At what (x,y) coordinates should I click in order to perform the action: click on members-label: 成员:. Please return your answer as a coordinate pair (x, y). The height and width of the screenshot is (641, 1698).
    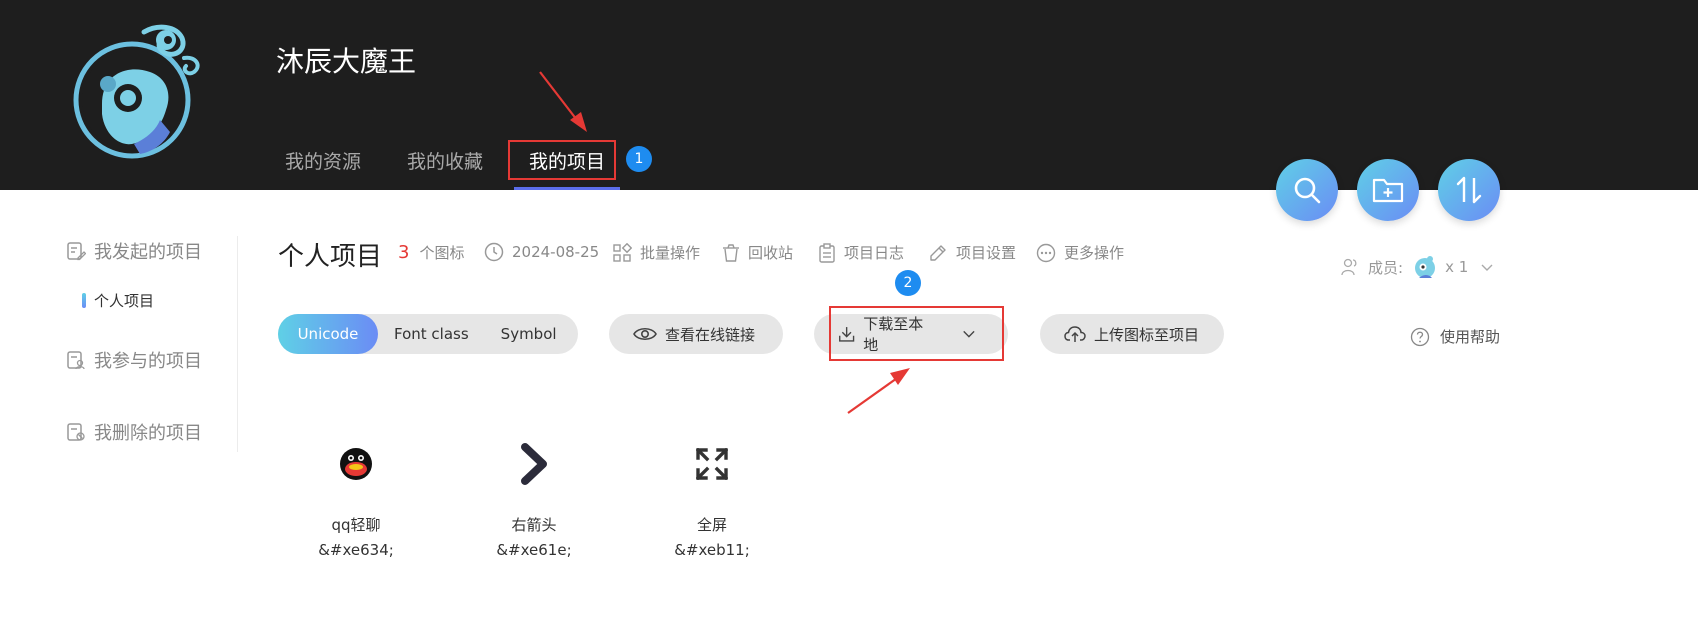
    Looking at the image, I should click on (1386, 267).